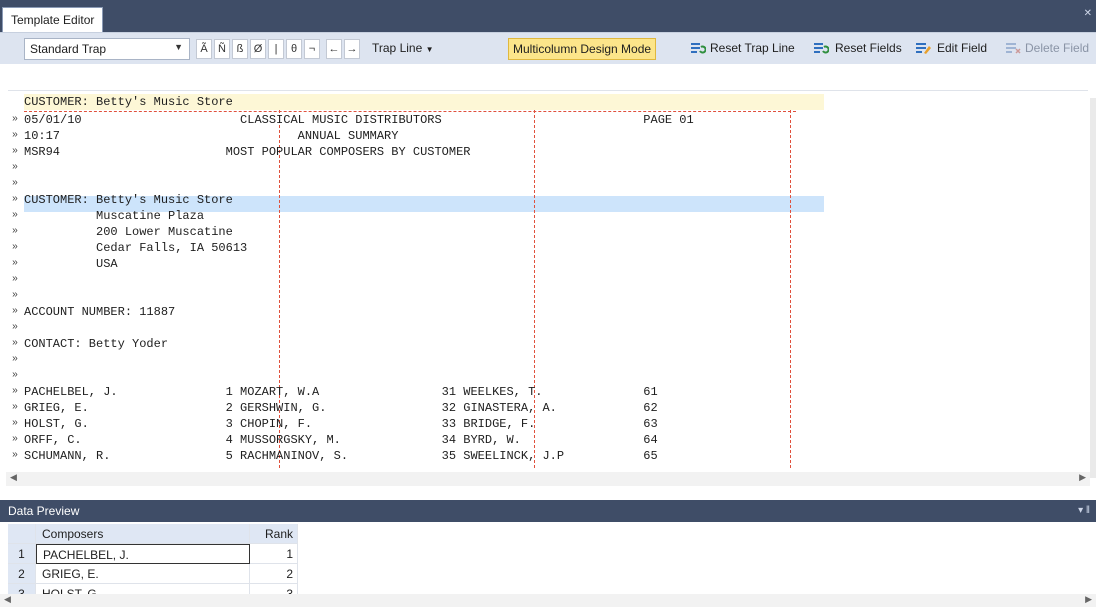 The image size is (1096, 607). Describe the element at coordinates (548, 511) in the screenshot. I see `data-preview-header: Data Preview ▾ ‖` at that location.